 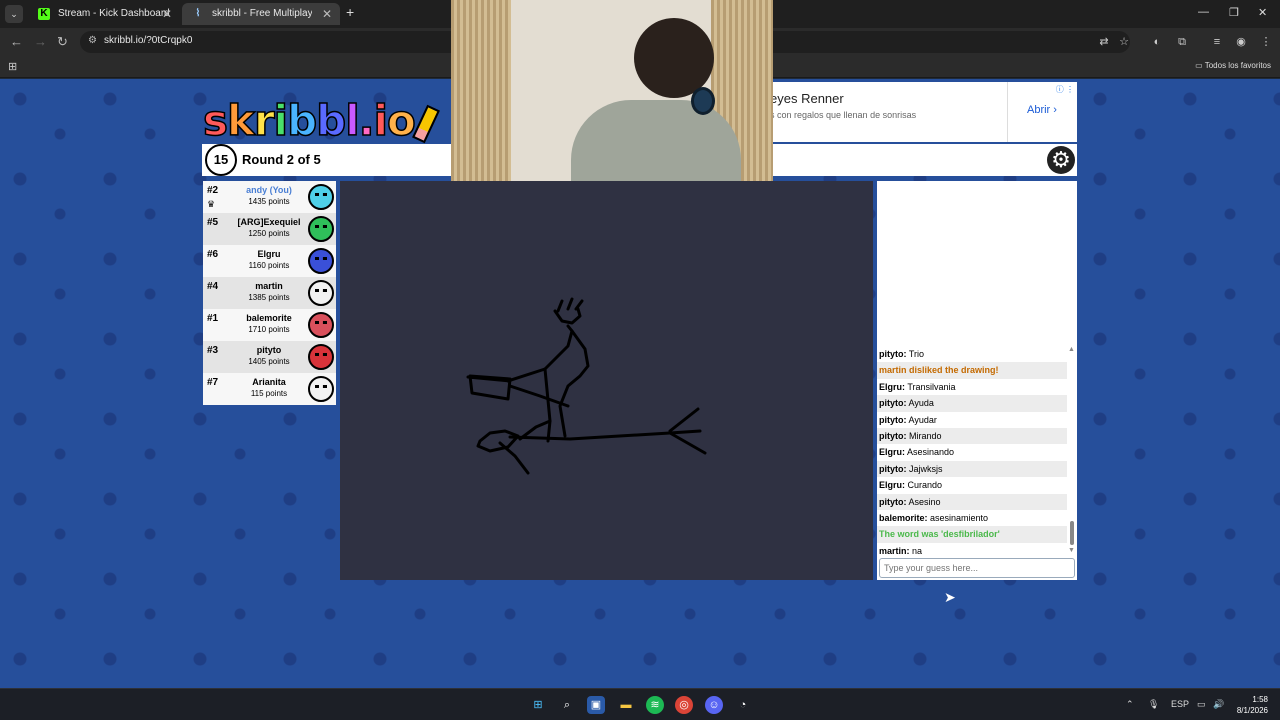 What do you see at coordinates (269, 229) in the screenshot?
I see `player-row: #5 [ARG]Exequiel 1250 points` at bounding box center [269, 229].